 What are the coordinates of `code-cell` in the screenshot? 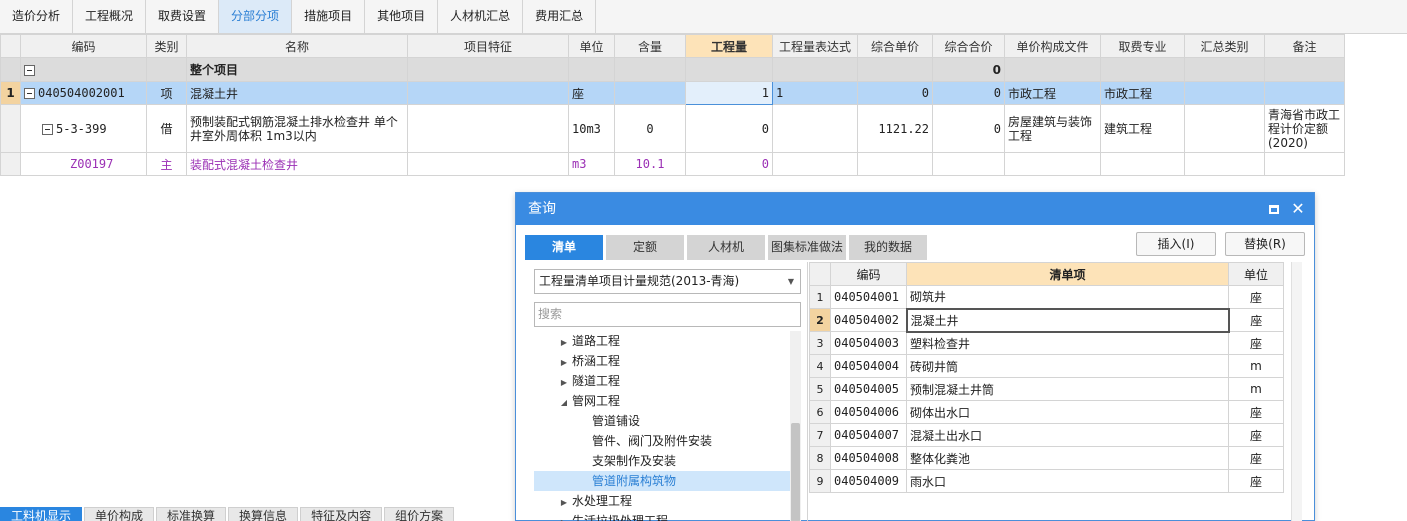 It's located at (83, 69).